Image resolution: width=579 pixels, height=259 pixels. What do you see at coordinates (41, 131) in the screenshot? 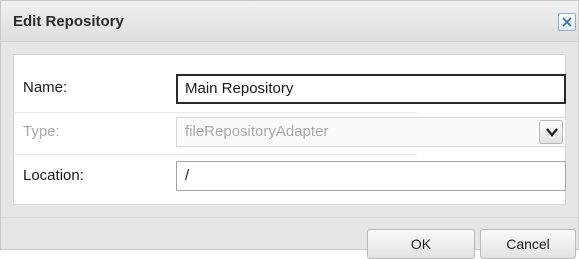
I see `type-label: Type:` at bounding box center [41, 131].